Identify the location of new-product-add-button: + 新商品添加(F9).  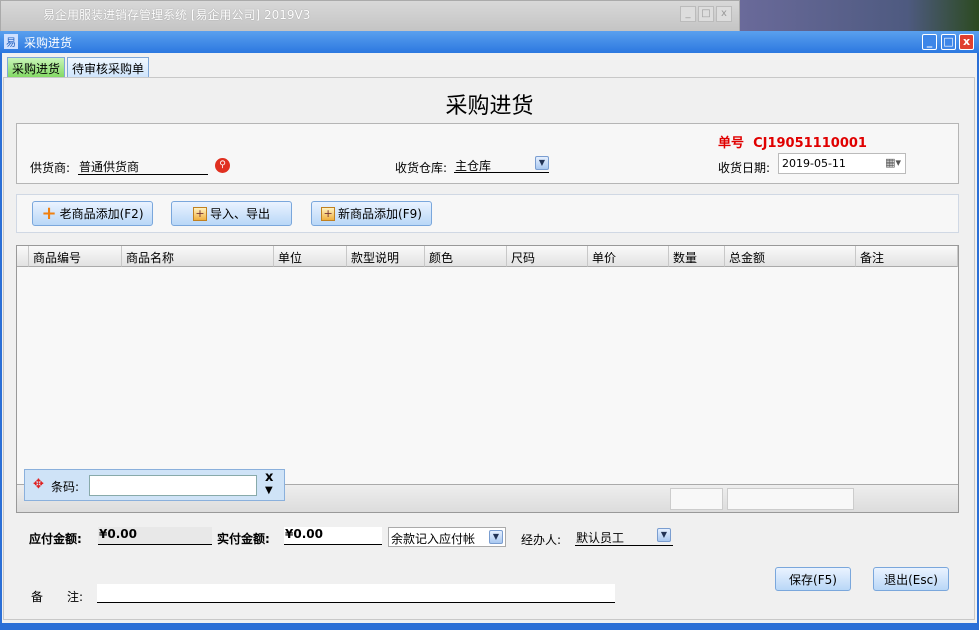
(371, 213).